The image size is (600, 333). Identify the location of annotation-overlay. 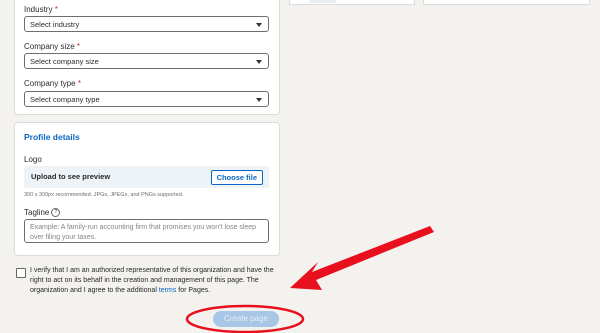
(309, 279).